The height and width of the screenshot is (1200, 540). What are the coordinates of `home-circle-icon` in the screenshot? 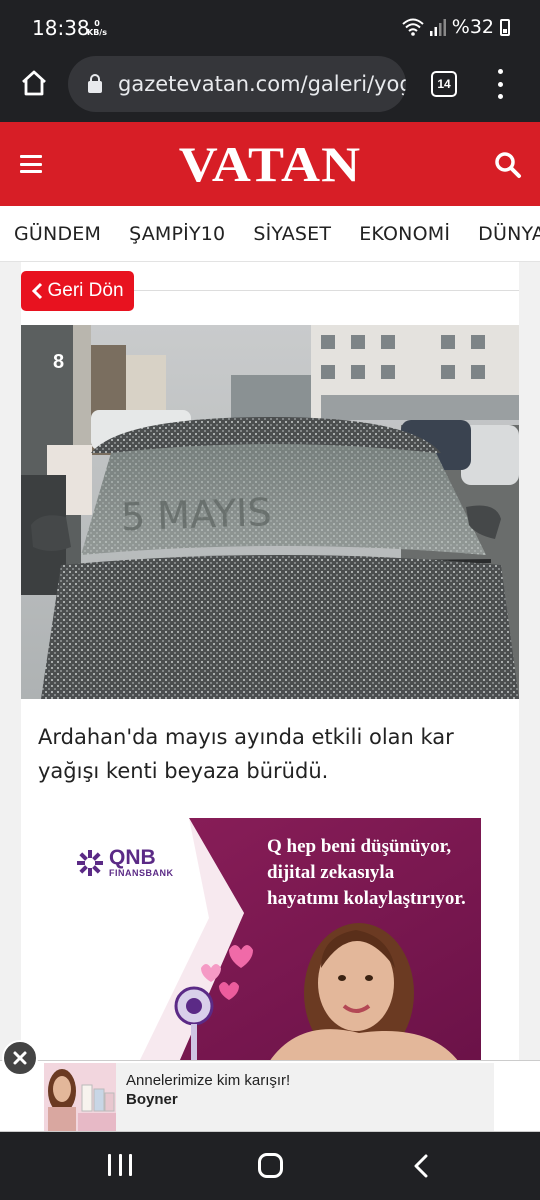 It's located at (270, 1165).